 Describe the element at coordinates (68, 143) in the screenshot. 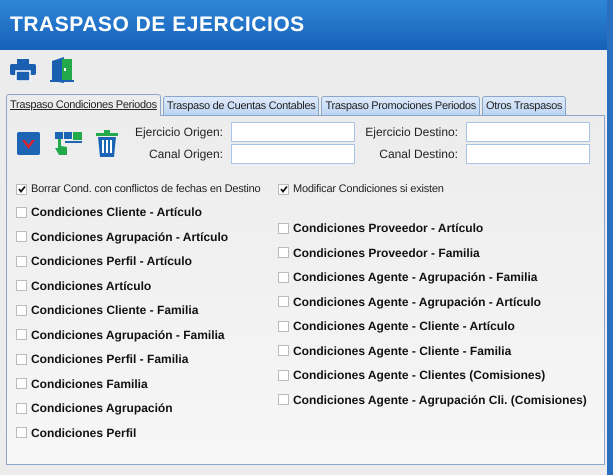

I see `hand-cards-icon` at that location.